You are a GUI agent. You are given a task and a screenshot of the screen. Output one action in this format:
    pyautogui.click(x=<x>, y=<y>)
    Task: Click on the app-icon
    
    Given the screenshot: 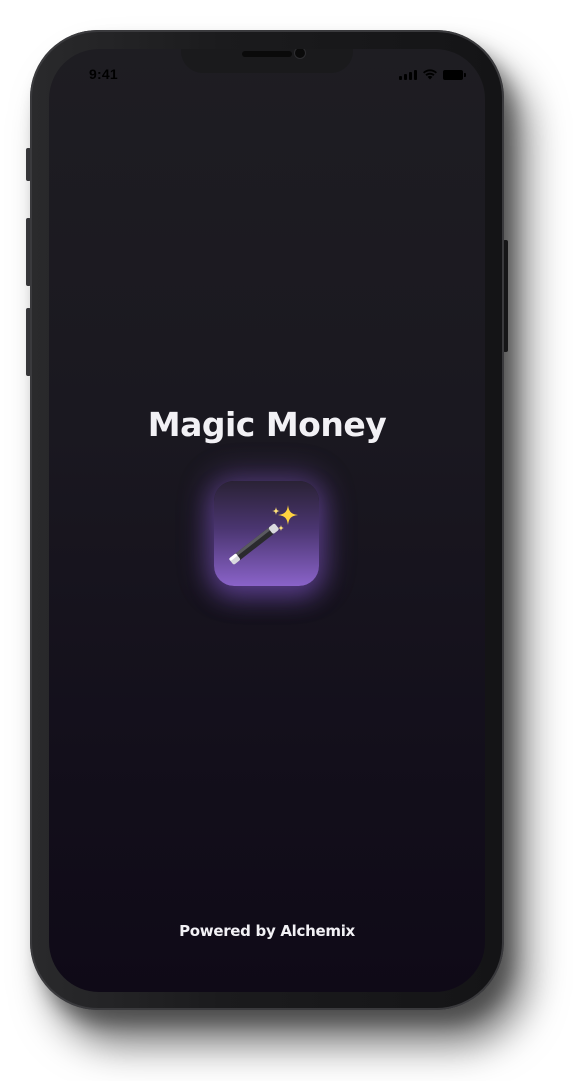 What is the action you would take?
    pyautogui.click(x=266, y=533)
    